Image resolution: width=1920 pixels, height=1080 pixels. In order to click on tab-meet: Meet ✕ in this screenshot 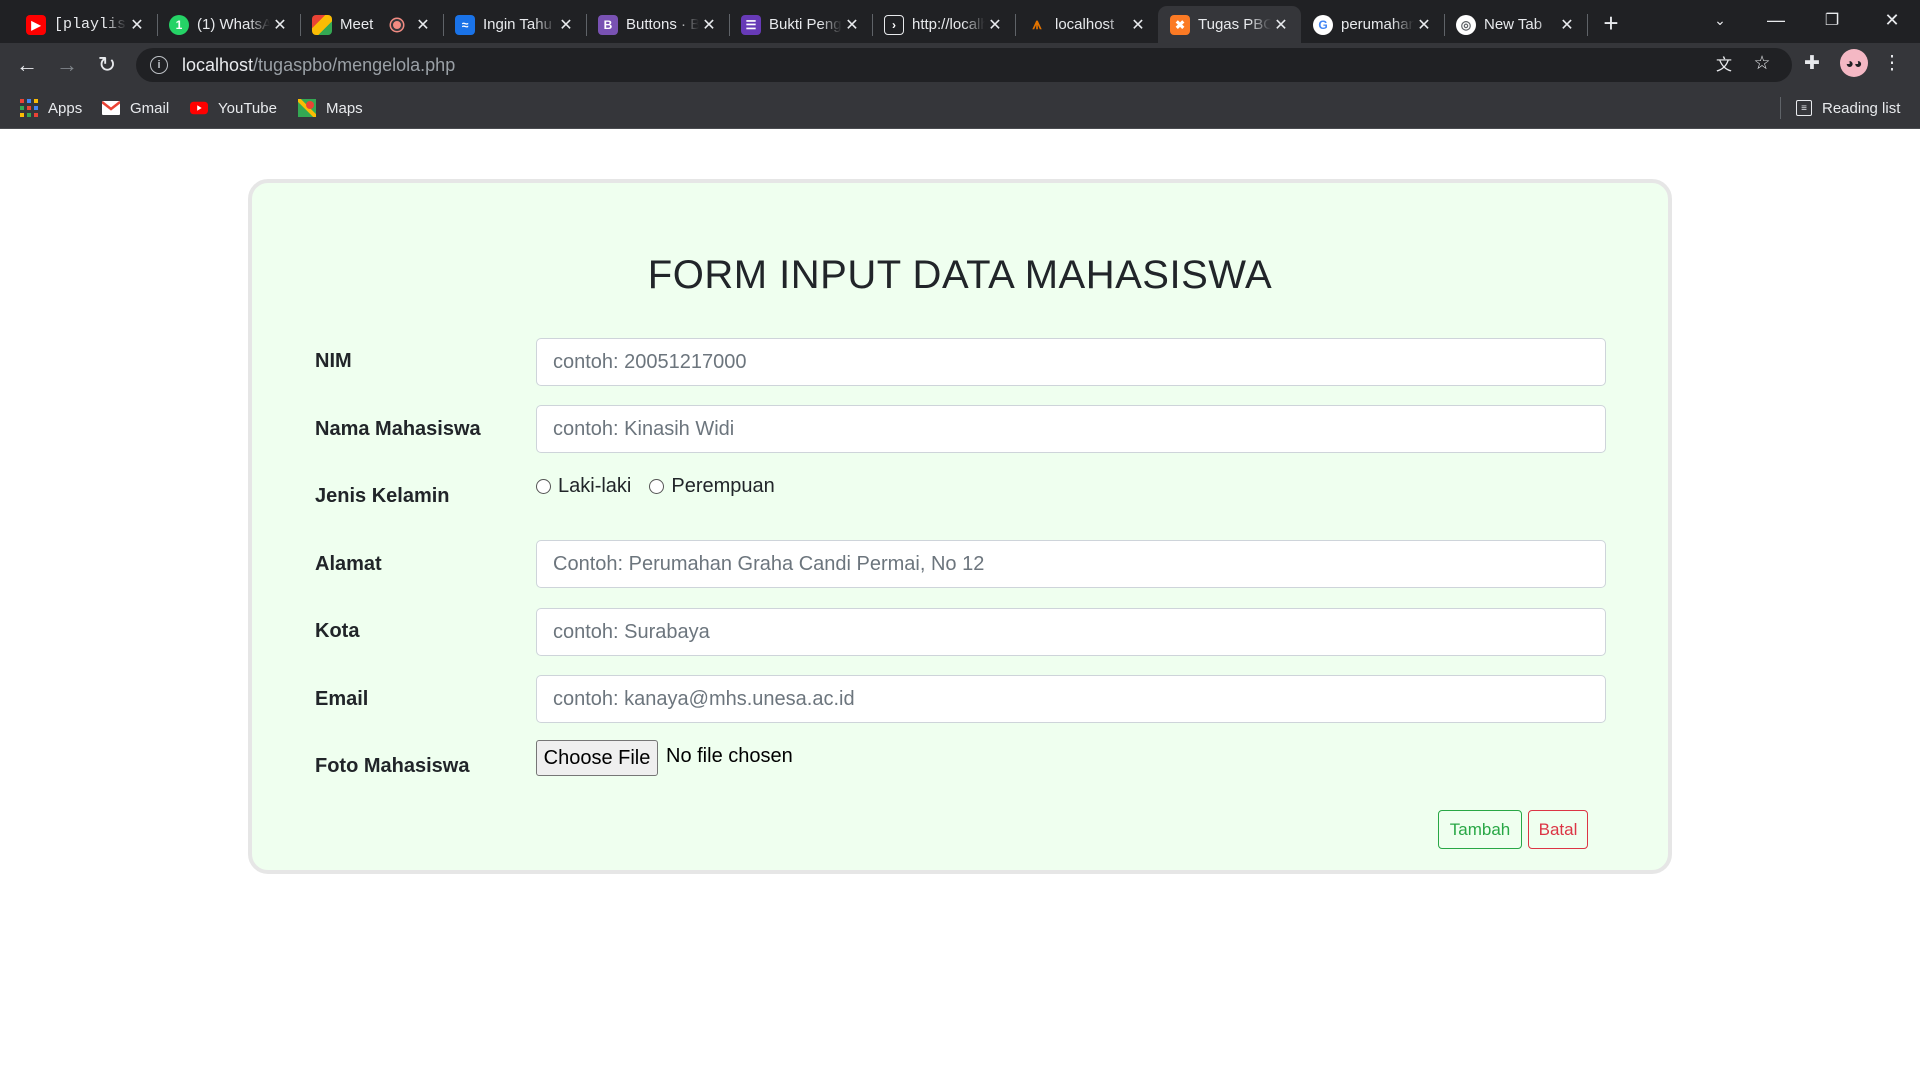, I will do `click(371, 24)`.